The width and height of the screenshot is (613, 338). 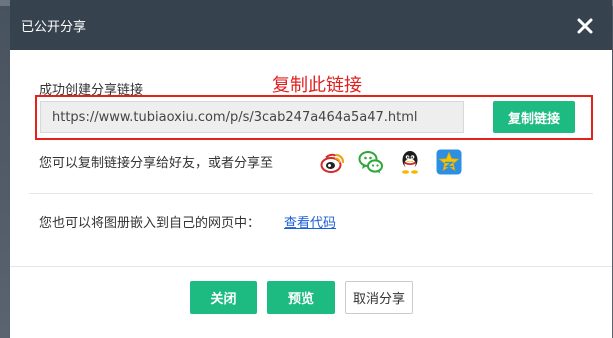 What do you see at coordinates (311, 25) in the screenshot?
I see `dialog-header: 已公开分享` at bounding box center [311, 25].